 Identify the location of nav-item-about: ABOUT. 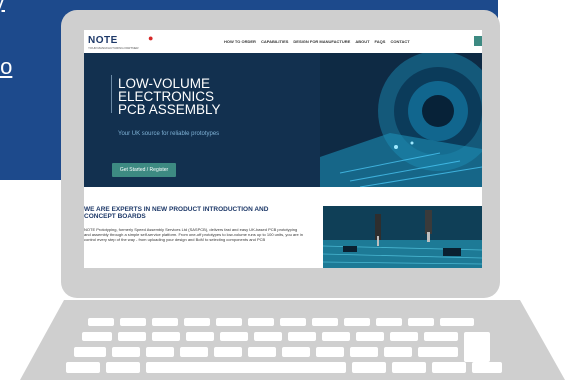
(362, 41).